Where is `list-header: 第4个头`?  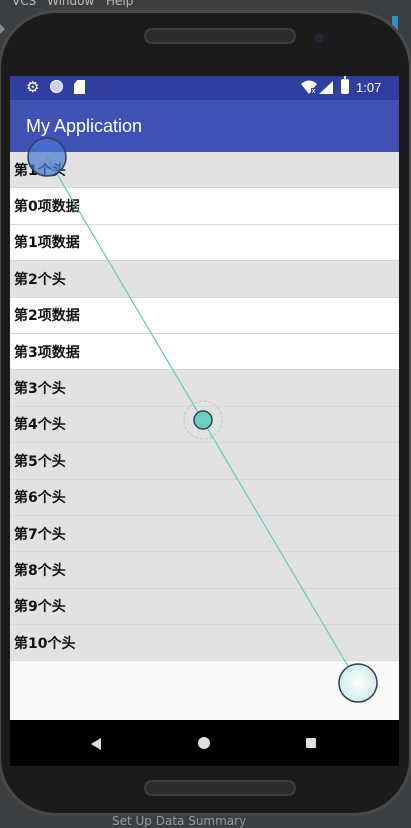 list-header: 第4个头 is located at coordinates (204, 425).